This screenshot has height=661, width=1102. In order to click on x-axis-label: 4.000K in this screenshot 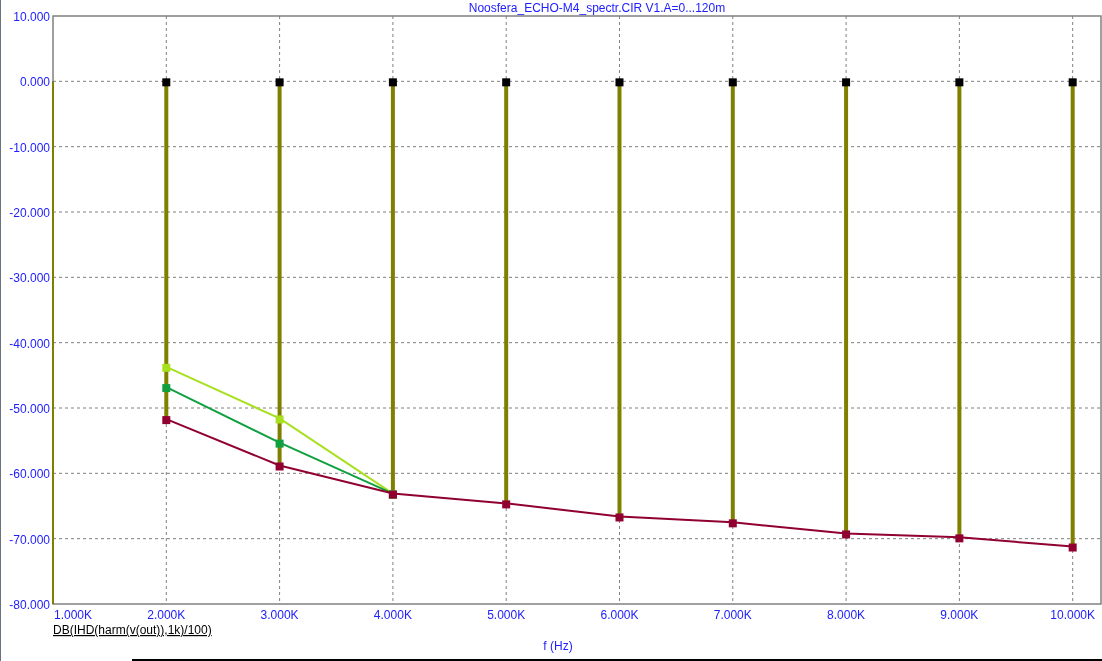, I will do `click(392, 615)`.